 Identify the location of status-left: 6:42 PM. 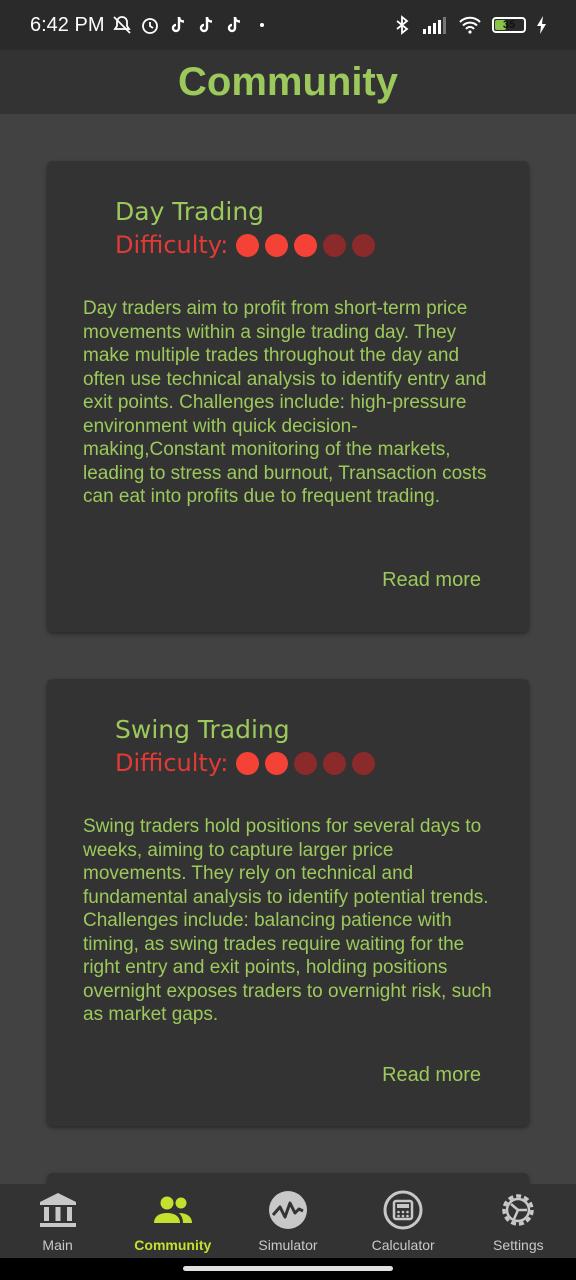
(151, 25).